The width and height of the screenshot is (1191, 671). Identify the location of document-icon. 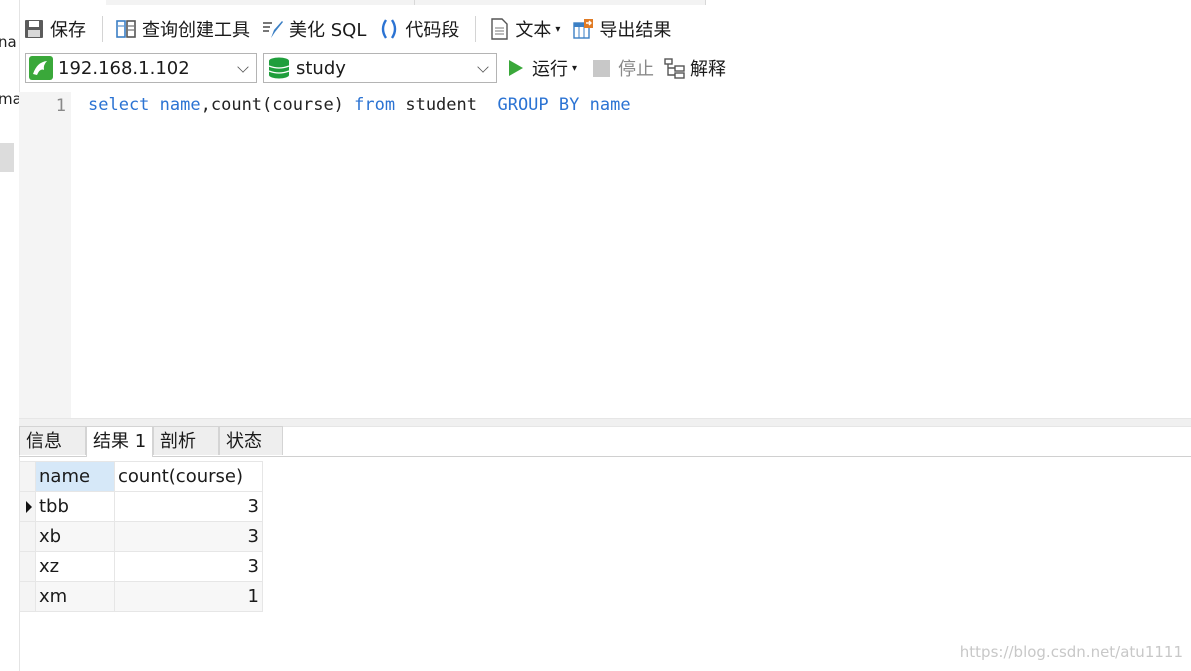
(499, 29).